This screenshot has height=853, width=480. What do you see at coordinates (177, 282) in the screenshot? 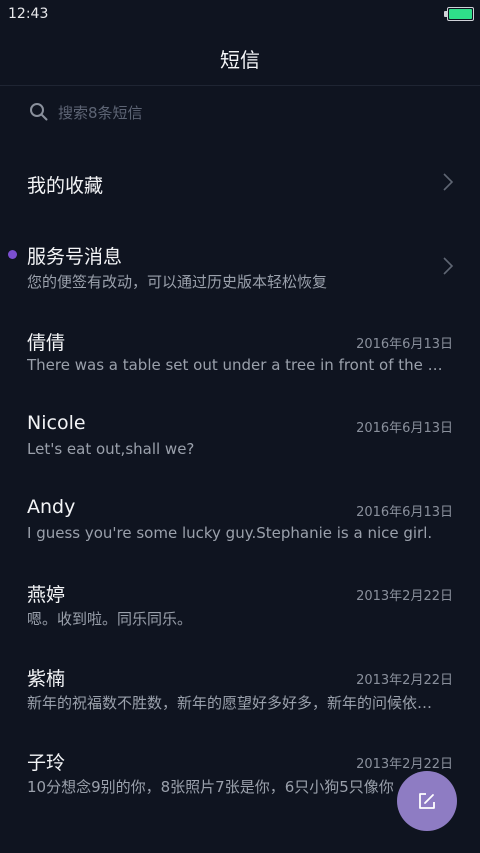
I see `service-preview: 您的便签有改动，可以通过历史版本轻松恢复` at bounding box center [177, 282].